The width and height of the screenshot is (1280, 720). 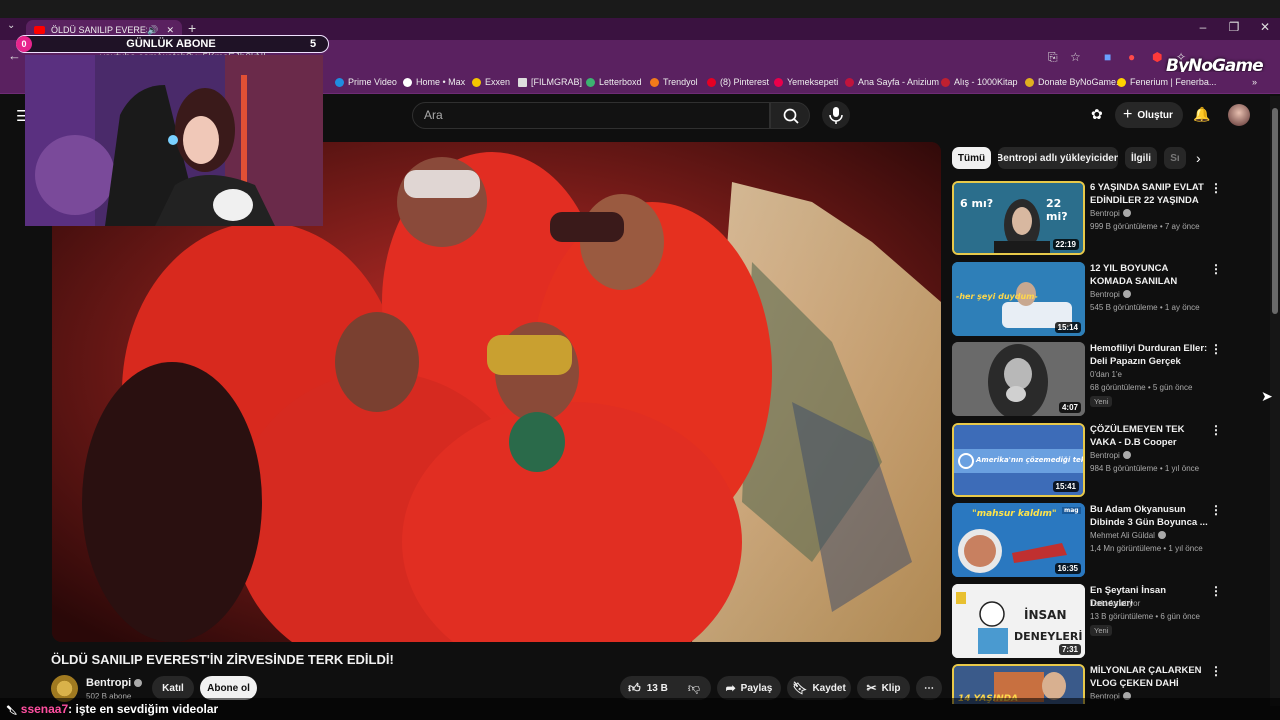 I want to click on counter-badge: 0, so click(x=24, y=44).